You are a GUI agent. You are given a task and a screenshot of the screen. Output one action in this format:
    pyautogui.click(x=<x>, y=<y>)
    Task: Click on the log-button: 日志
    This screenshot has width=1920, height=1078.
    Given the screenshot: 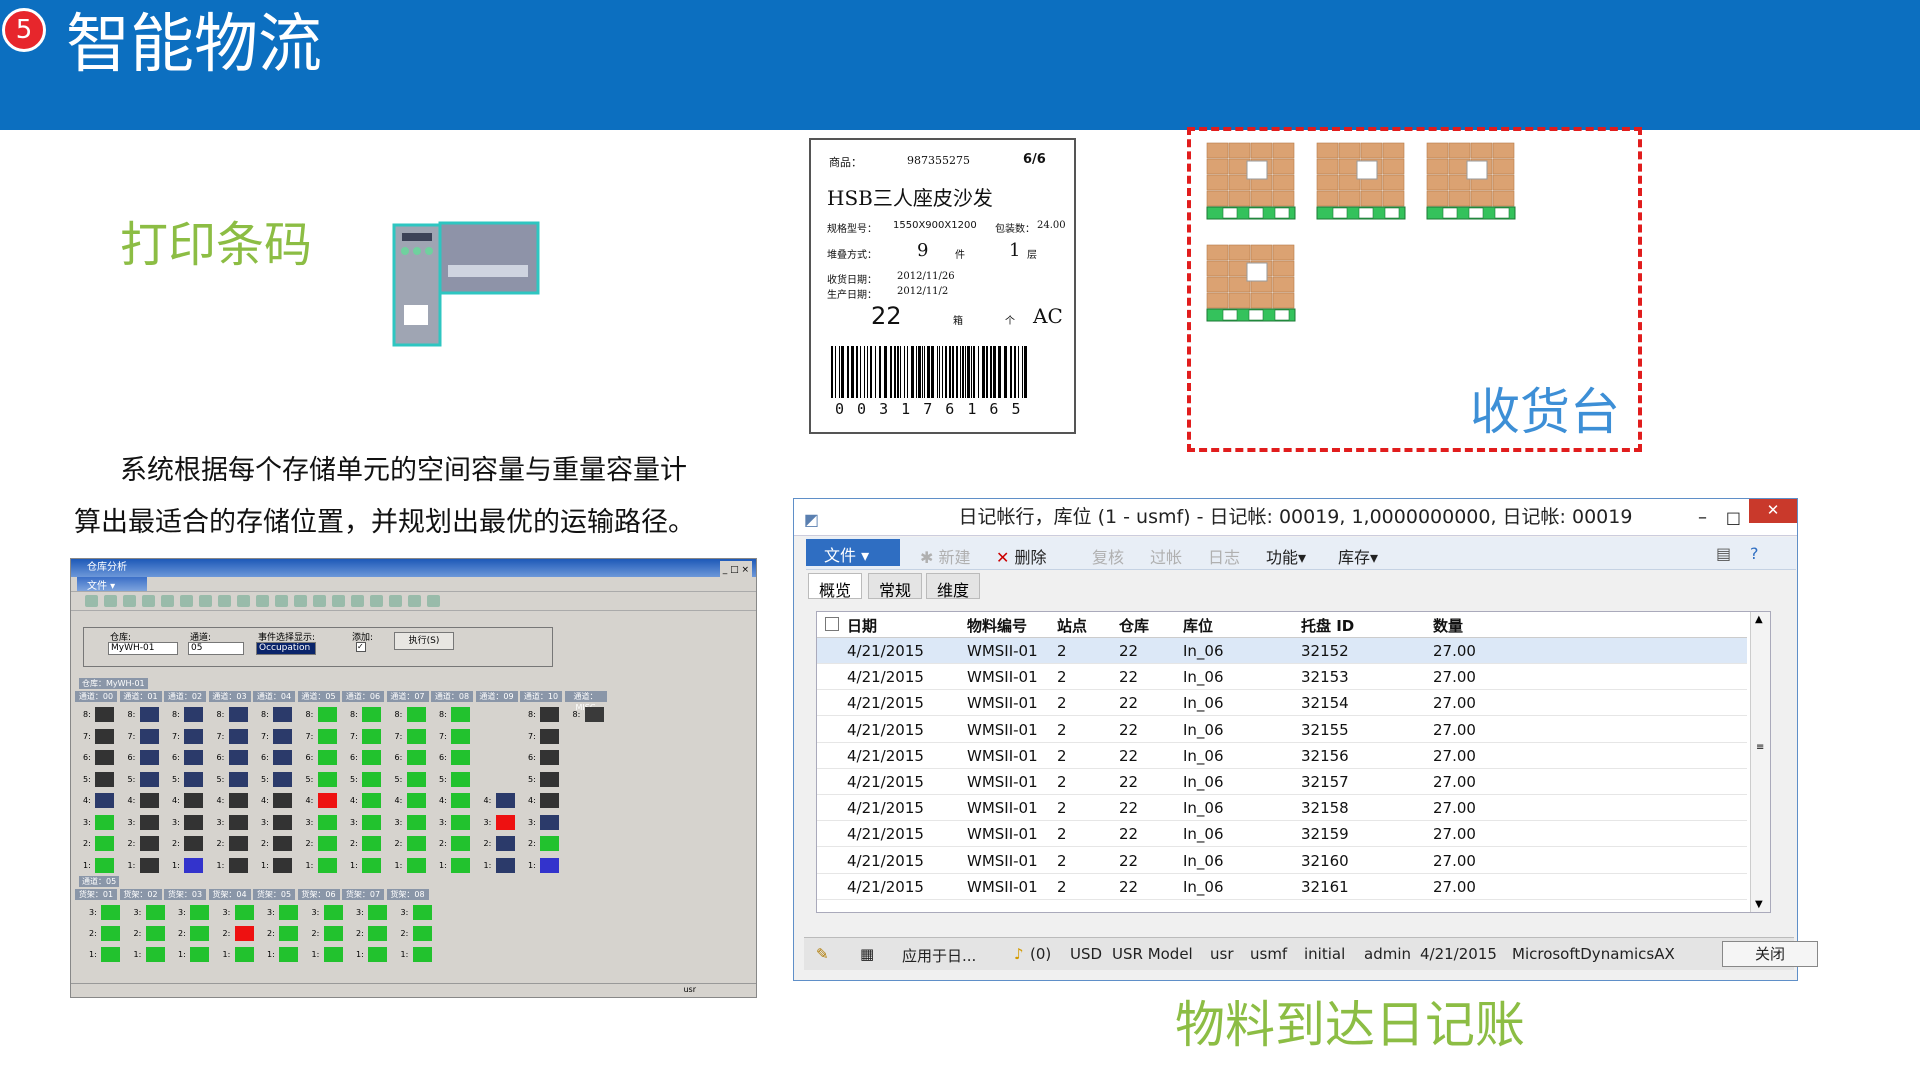 What is the action you would take?
    pyautogui.click(x=1224, y=556)
    